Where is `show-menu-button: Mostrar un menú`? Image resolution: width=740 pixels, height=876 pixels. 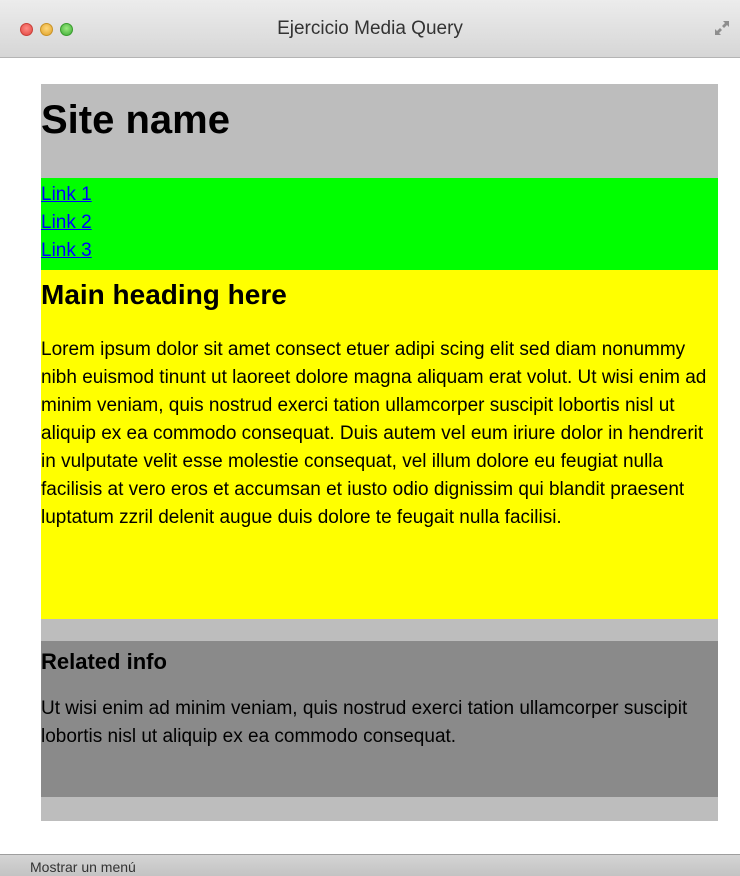
show-menu-button: Mostrar un menú is located at coordinates (83, 867).